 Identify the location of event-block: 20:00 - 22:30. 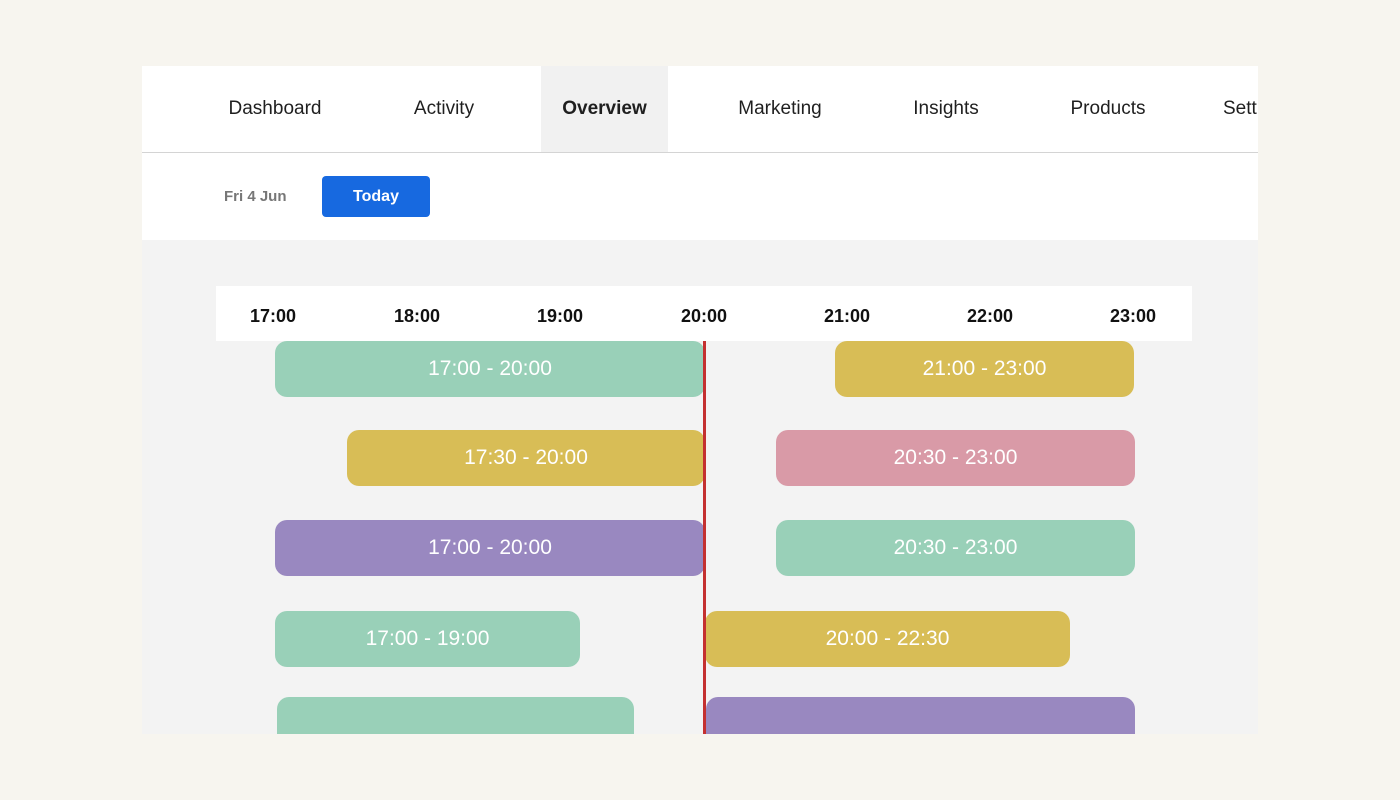
(887, 639).